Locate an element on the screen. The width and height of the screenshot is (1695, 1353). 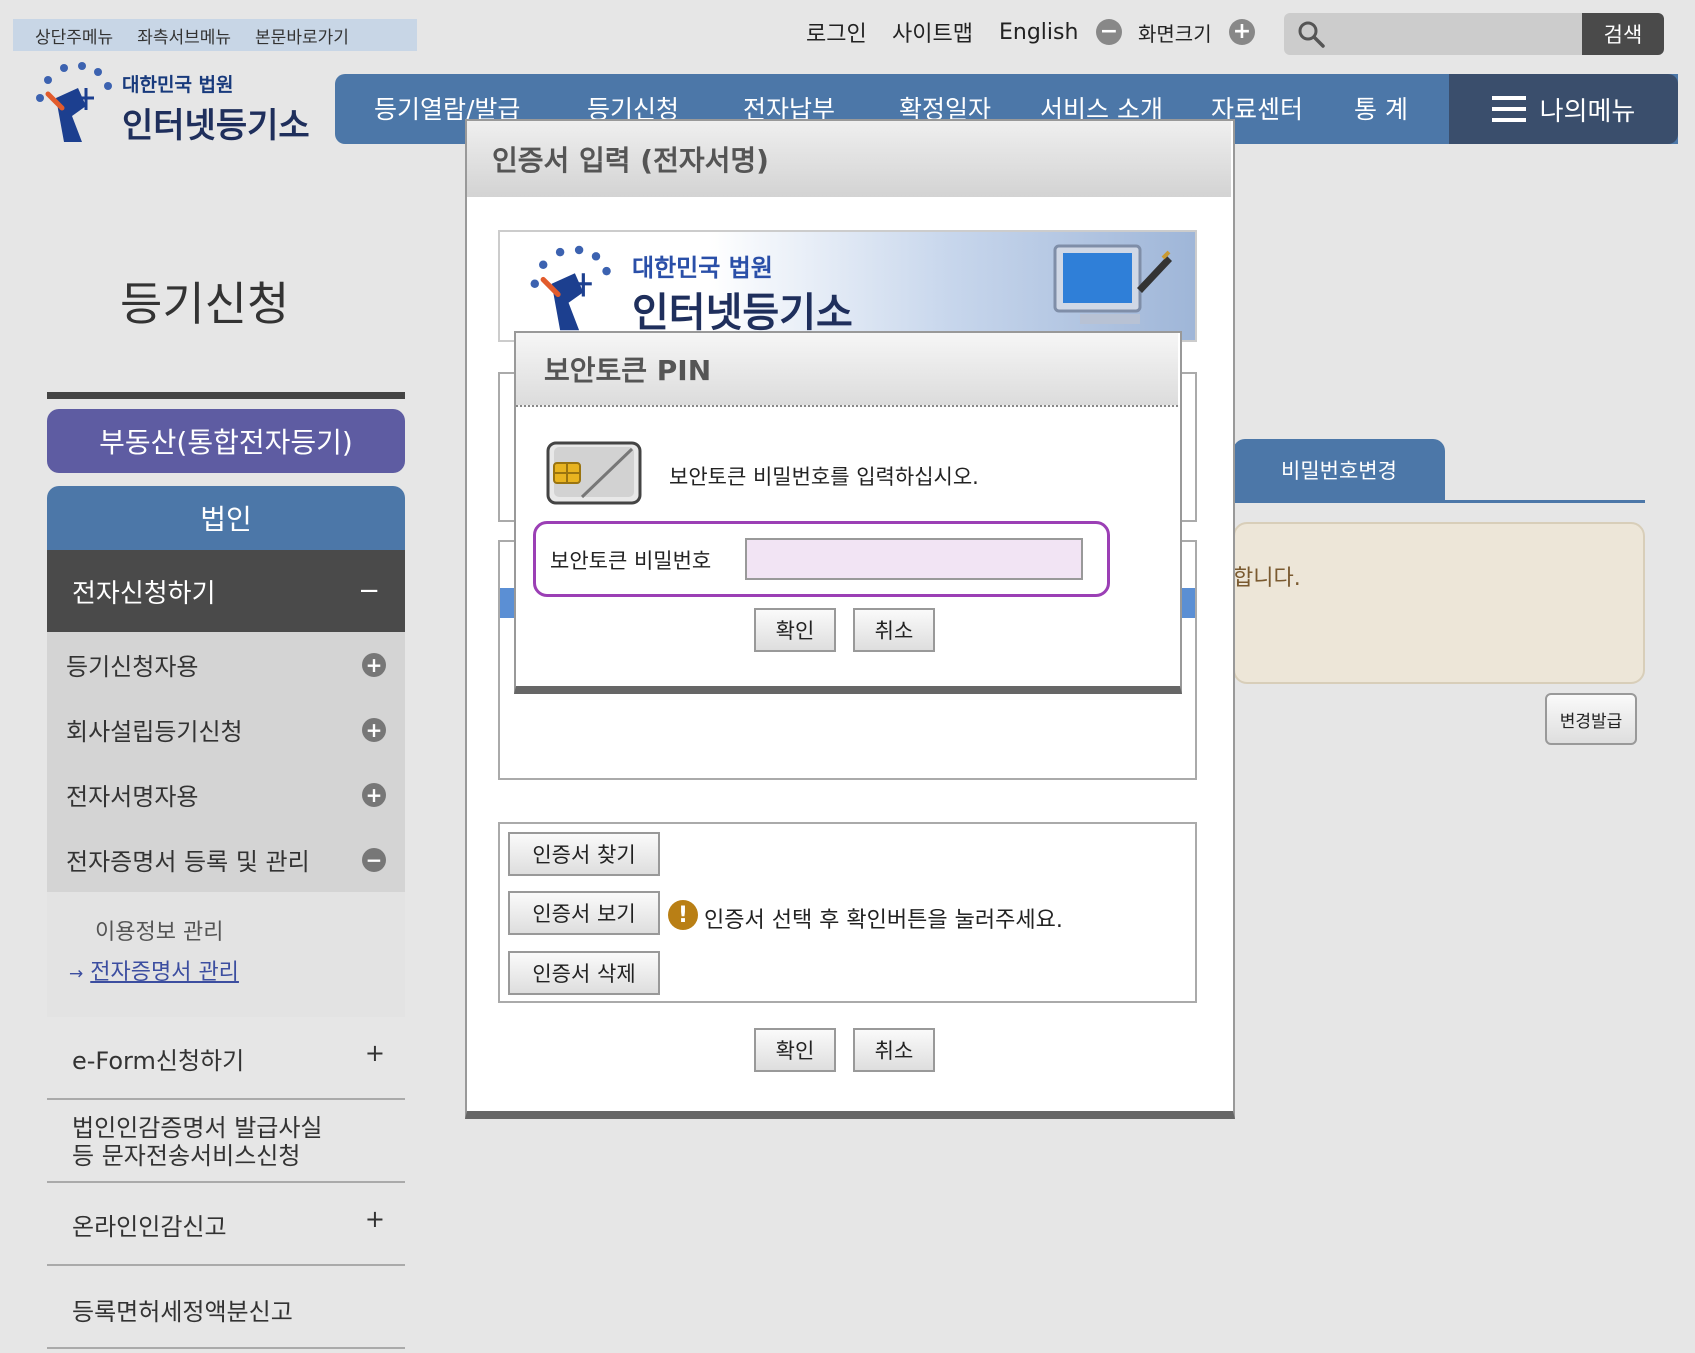
sidebar-title: 등기신청 is located at coordinates (205, 304).